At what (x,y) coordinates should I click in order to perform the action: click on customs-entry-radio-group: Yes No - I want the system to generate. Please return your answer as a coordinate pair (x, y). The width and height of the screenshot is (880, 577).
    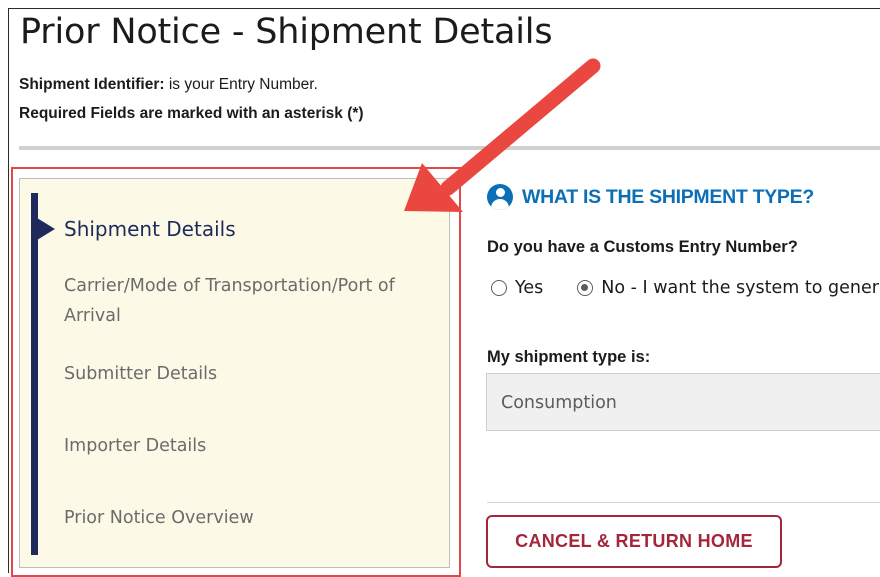
    Looking at the image, I should click on (685, 288).